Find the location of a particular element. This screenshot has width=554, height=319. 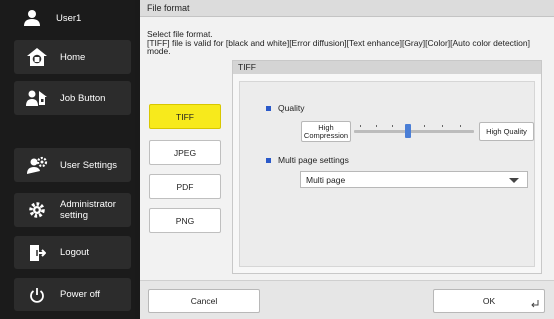

panel-title: TIFF is located at coordinates (387, 67).